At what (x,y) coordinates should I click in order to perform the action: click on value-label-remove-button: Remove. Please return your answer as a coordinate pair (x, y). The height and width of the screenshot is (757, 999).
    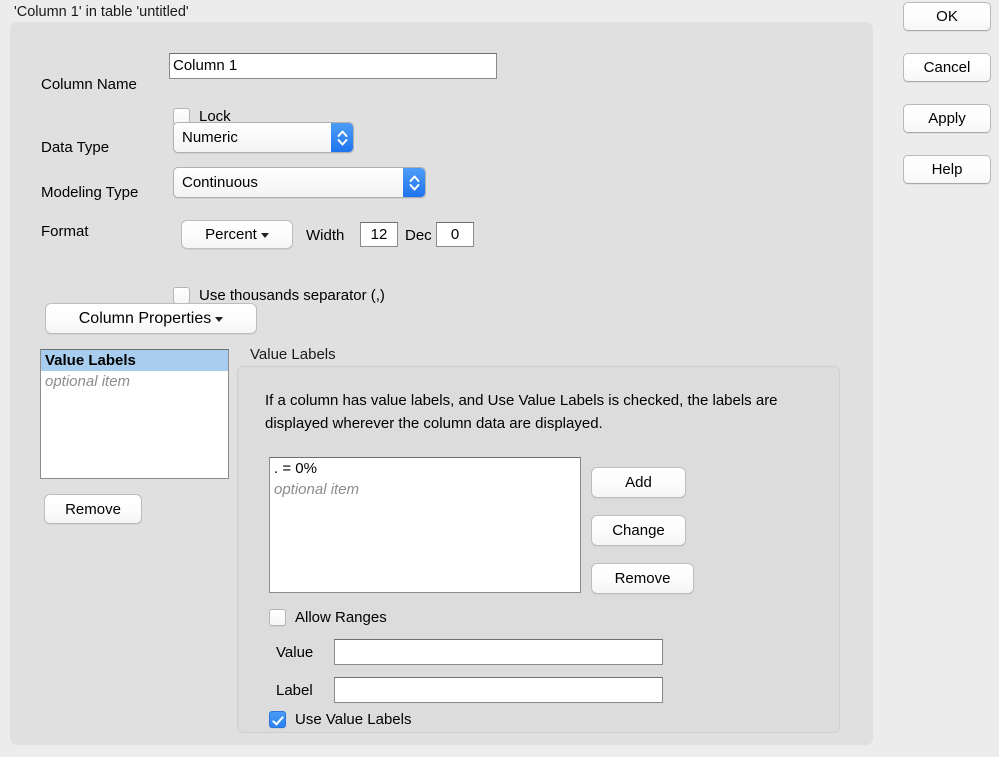
    Looking at the image, I should click on (642, 578).